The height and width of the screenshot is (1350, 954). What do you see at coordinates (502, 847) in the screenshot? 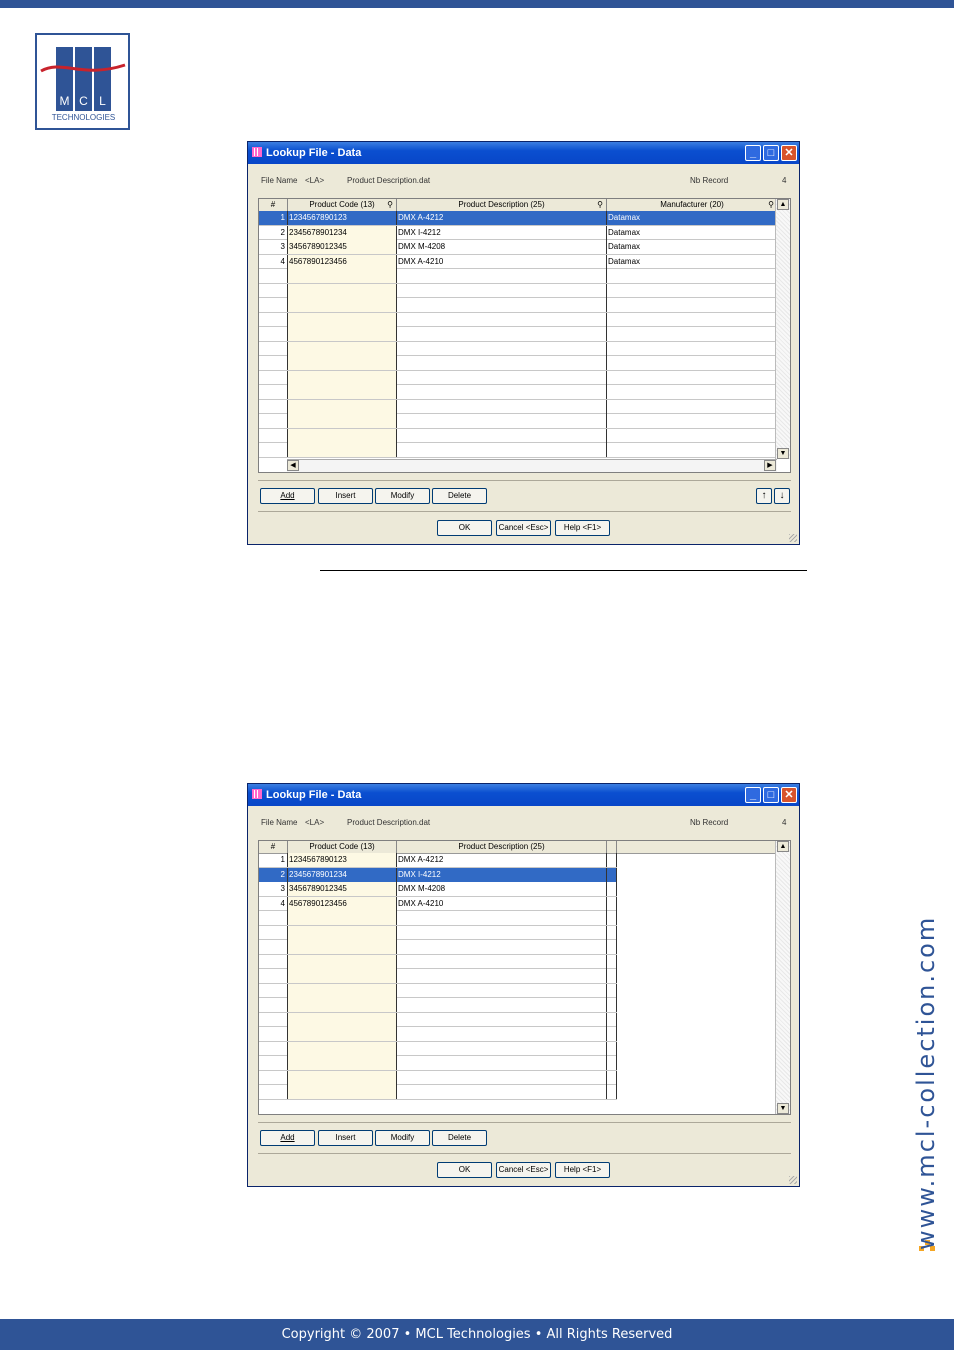
I see `column-header-product-description: Product Description (25)` at bounding box center [502, 847].